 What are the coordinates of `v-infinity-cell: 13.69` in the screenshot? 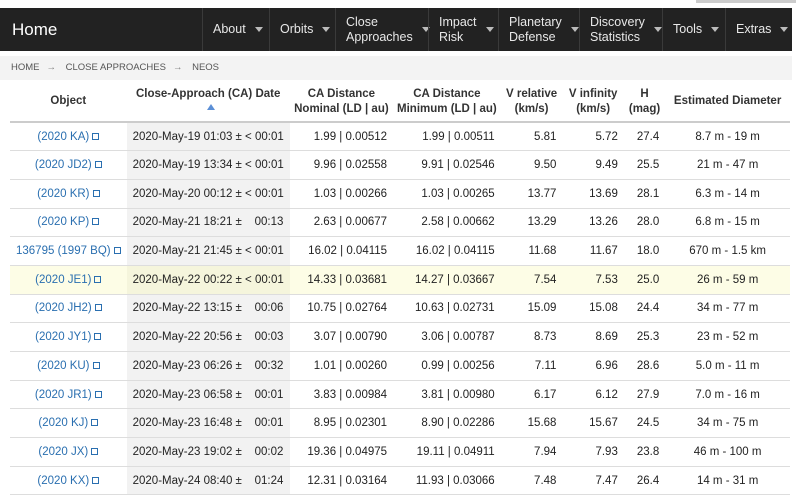 It's located at (593, 194).